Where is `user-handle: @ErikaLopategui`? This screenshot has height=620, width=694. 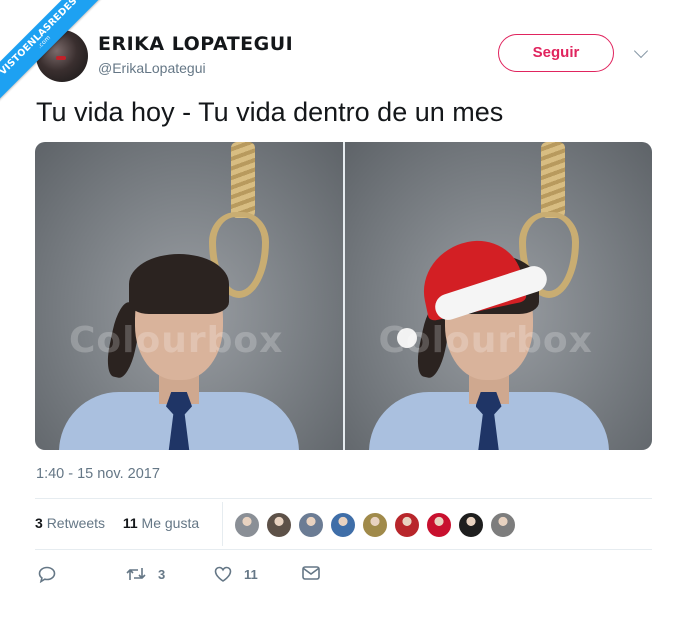 user-handle: @ErikaLopategui is located at coordinates (152, 68).